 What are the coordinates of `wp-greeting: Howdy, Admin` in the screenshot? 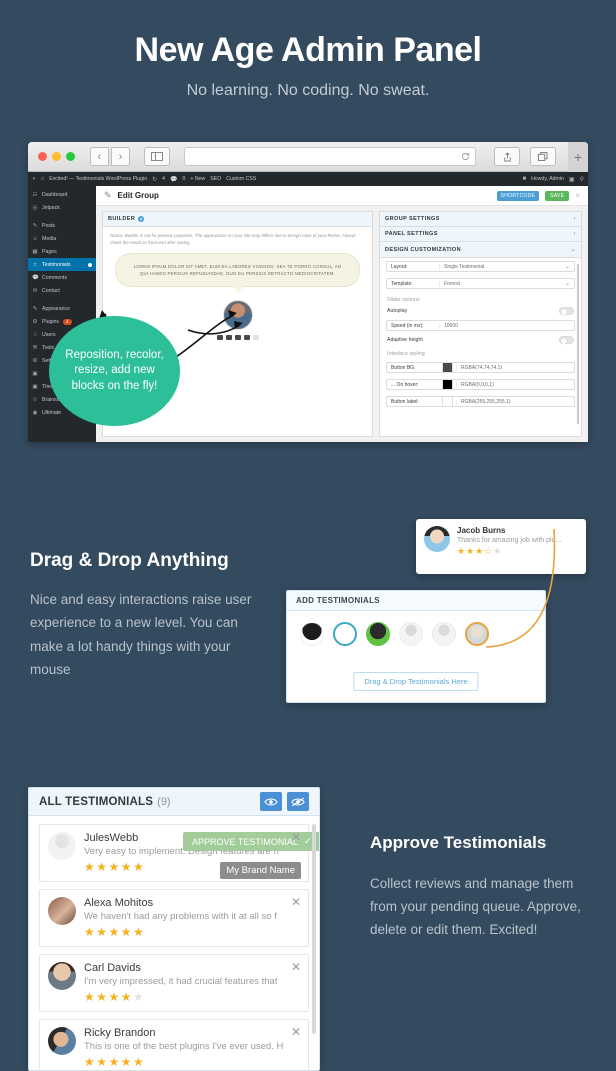 It's located at (547, 179).